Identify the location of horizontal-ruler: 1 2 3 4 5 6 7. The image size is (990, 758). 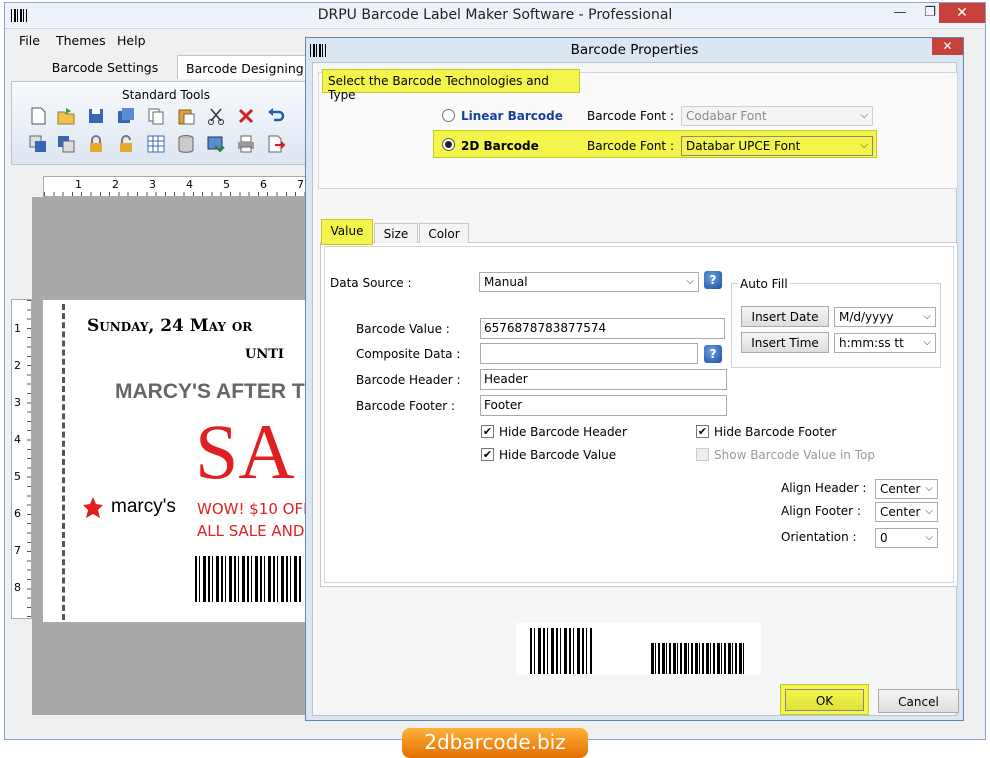
(178, 186).